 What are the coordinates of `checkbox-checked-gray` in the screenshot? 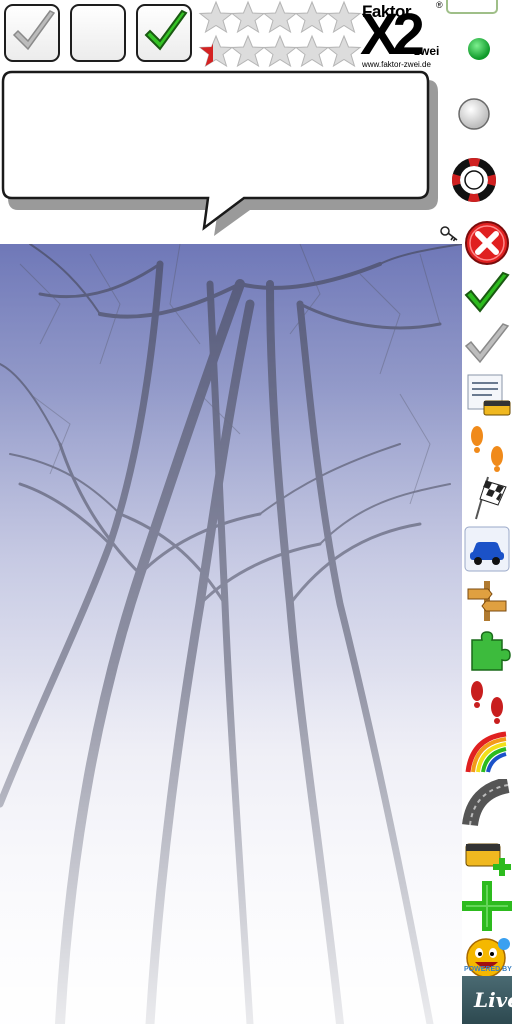 It's located at (32, 33).